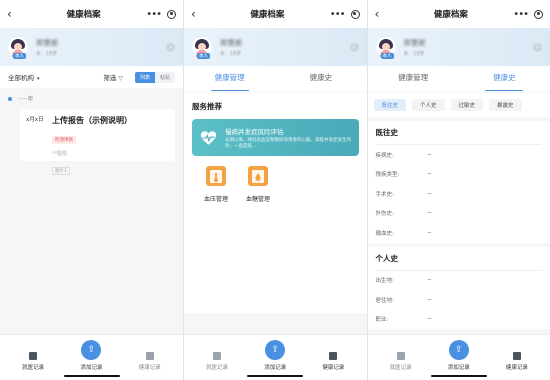 The width and height of the screenshot is (550, 380). What do you see at coordinates (384, 194) in the screenshot?
I see `field-label: 手术史:` at bounding box center [384, 194].